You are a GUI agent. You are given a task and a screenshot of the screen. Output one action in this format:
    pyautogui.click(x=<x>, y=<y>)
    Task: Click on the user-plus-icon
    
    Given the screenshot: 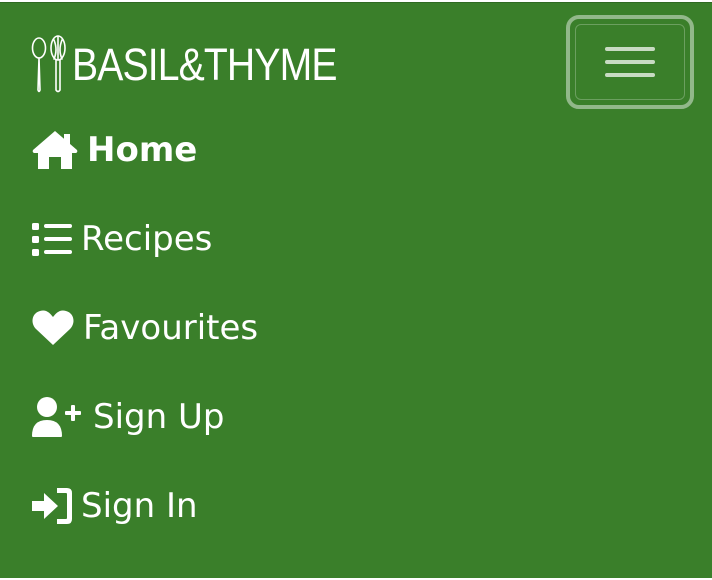 What is the action you would take?
    pyautogui.click(x=58, y=417)
    